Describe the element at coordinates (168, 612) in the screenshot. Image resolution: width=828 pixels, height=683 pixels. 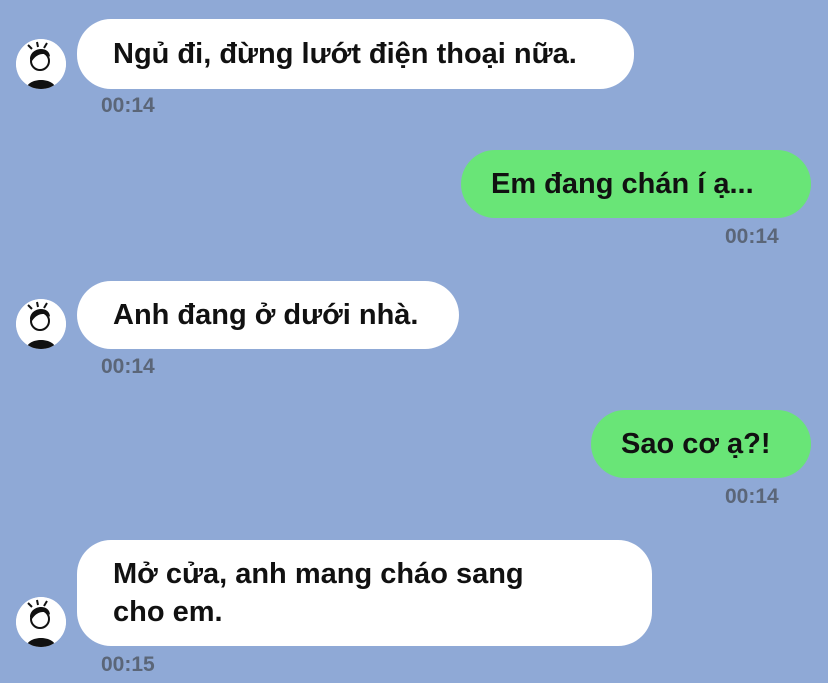
I see `message-text-line: cho em.` at that location.